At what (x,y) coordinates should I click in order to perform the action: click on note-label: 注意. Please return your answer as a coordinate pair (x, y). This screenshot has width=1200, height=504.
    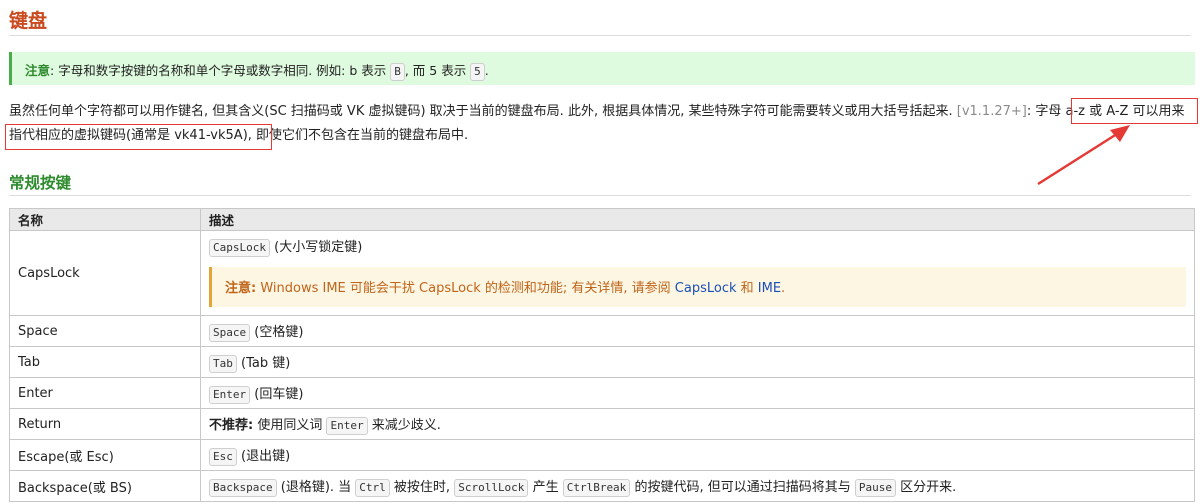
    Looking at the image, I should click on (38, 70).